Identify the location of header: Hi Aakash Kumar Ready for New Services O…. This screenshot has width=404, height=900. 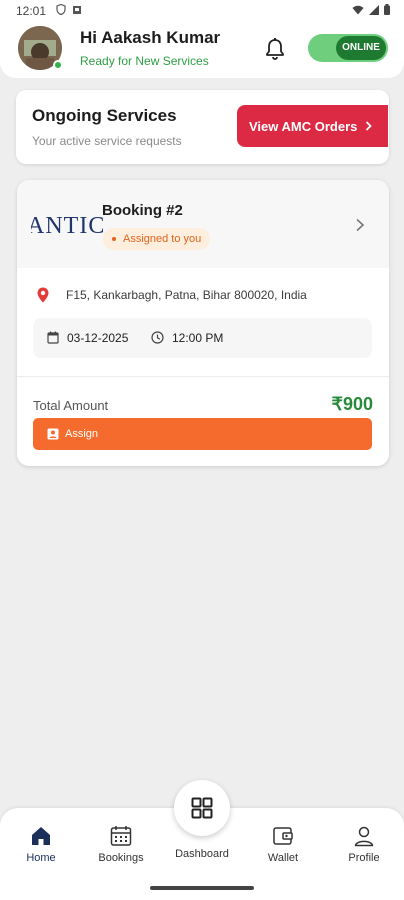
(202, 50).